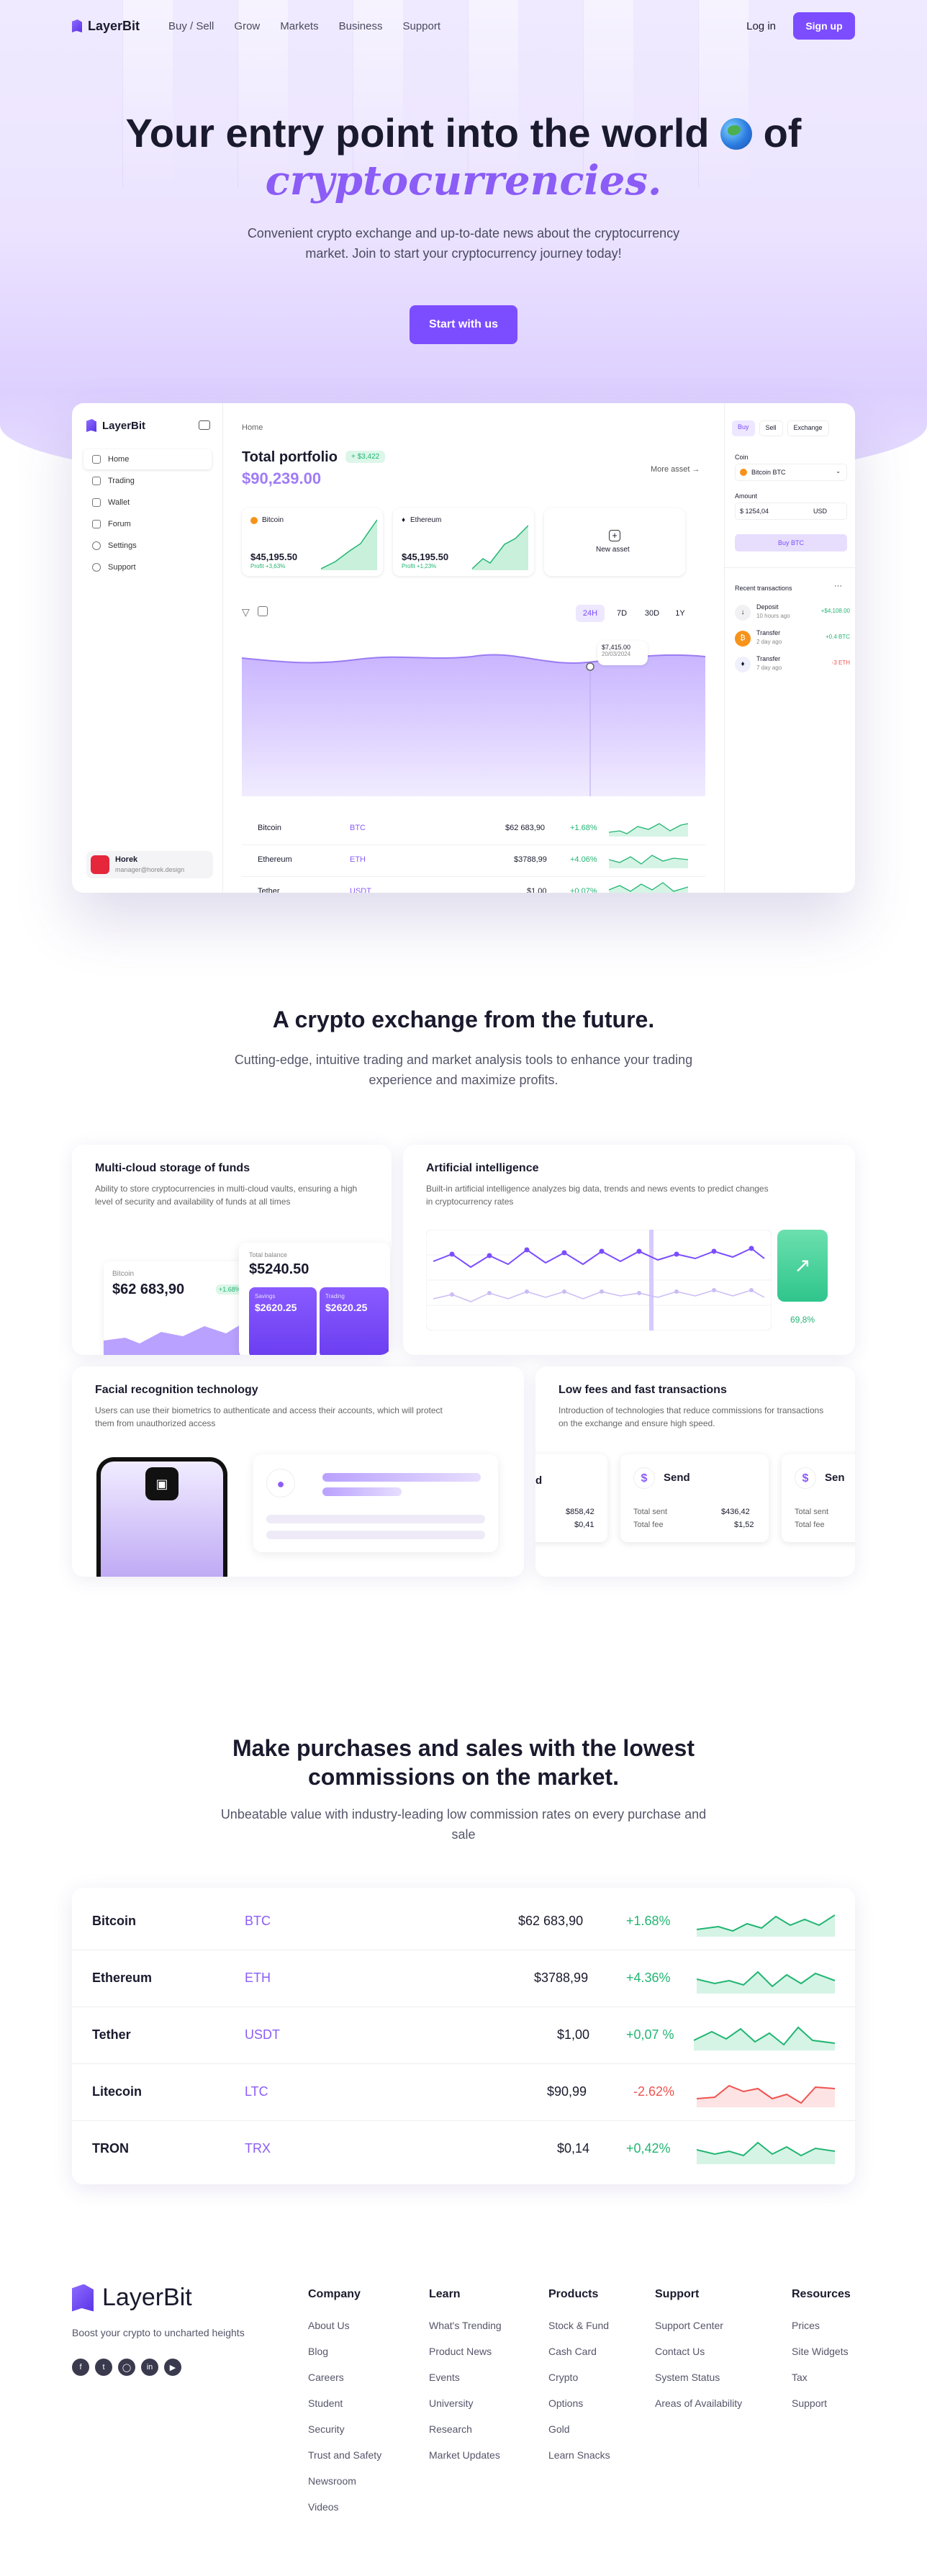 The height and width of the screenshot is (2576, 927). What do you see at coordinates (579, 2429) in the screenshot?
I see `footer-link: Gold` at bounding box center [579, 2429].